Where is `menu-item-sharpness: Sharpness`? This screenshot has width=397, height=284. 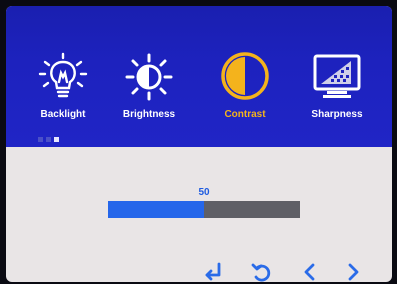 menu-item-sharpness: Sharpness is located at coordinates (337, 92).